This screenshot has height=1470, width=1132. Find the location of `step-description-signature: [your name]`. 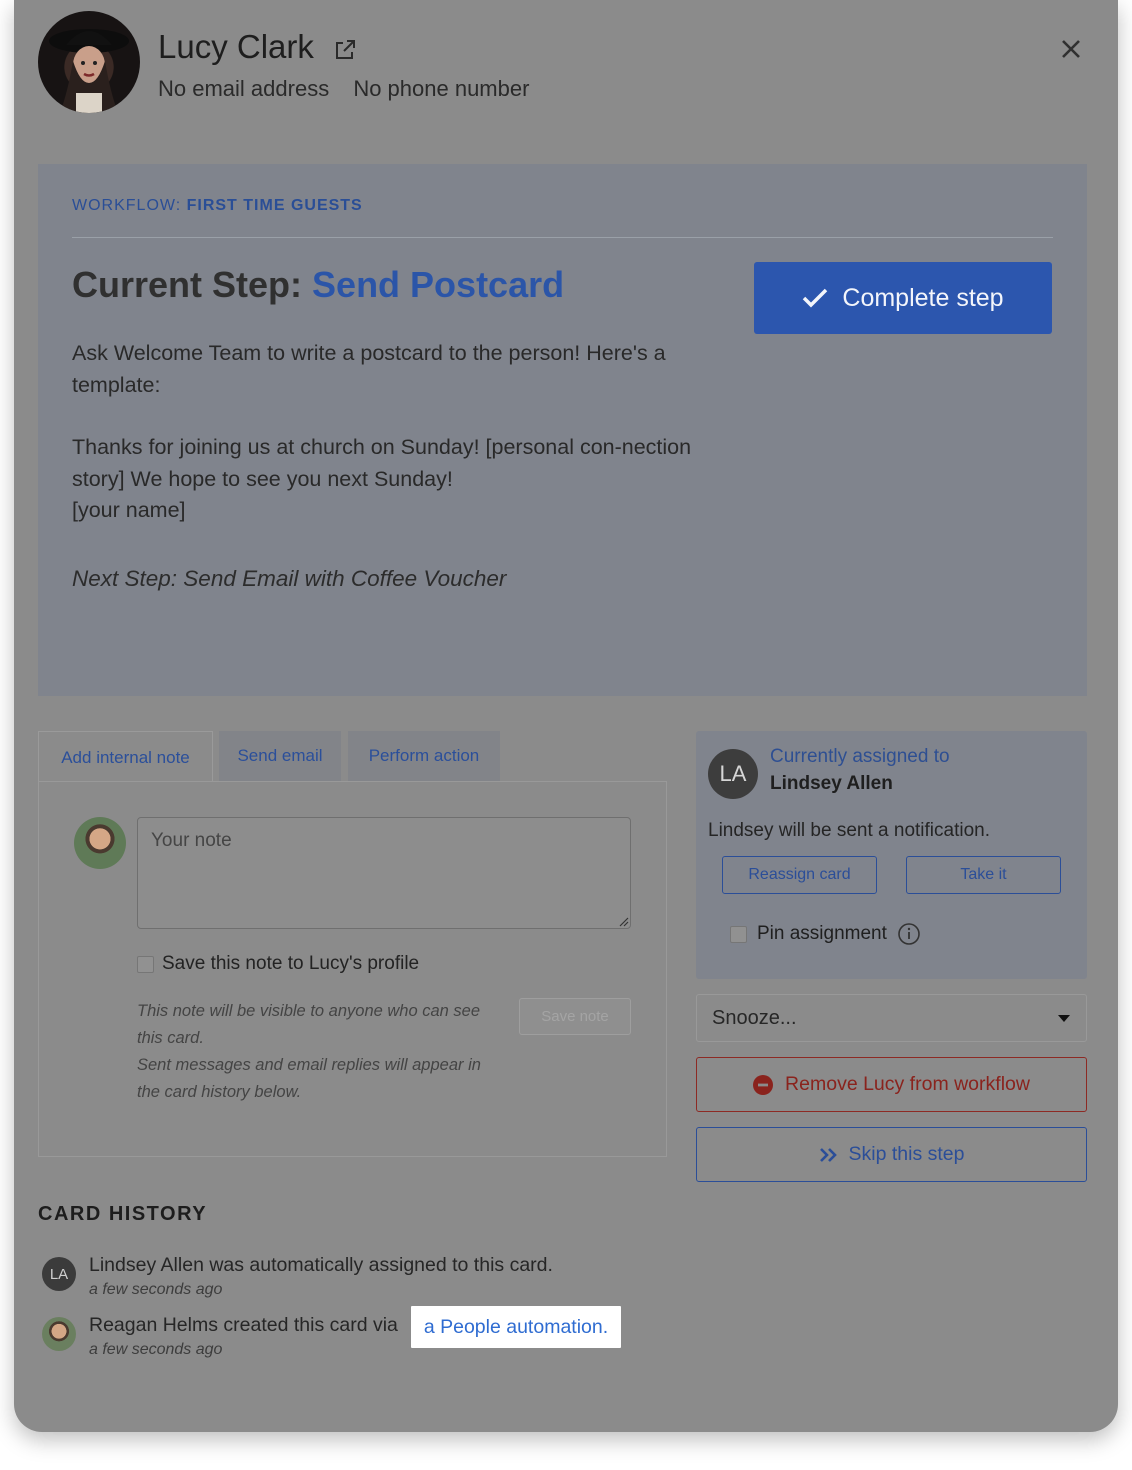

step-description-signature: [your name] is located at coordinates (129, 510).